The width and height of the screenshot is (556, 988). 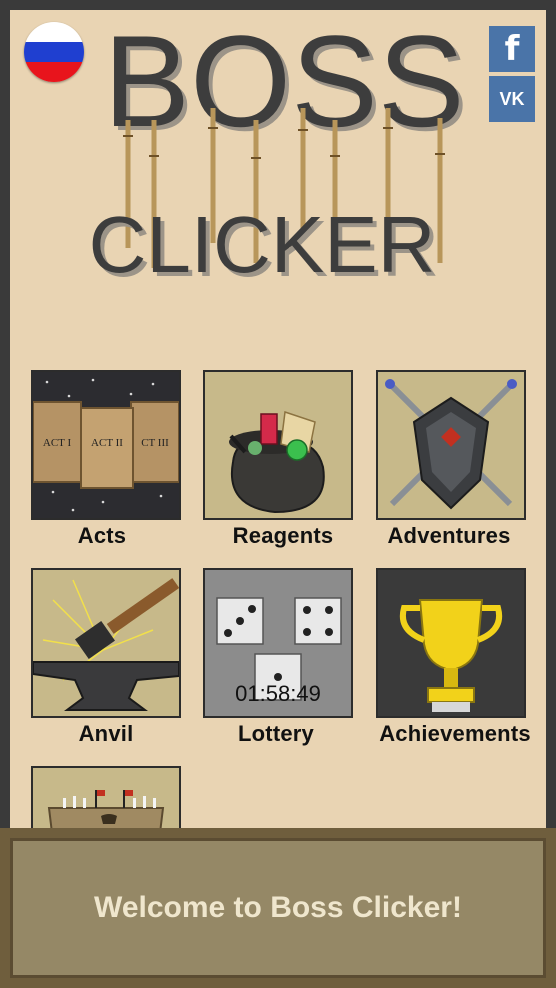 I want to click on anvil-label: Anvil, so click(x=106, y=734).